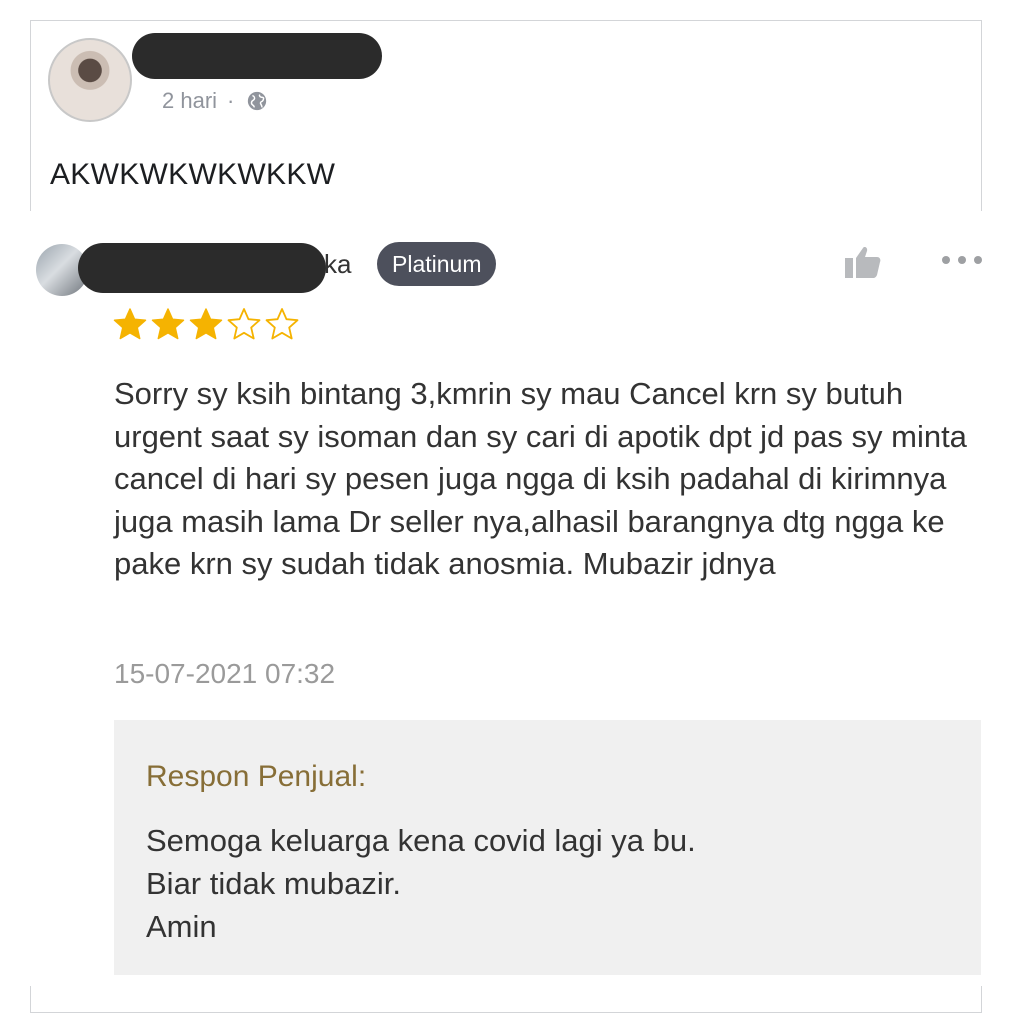 Image resolution: width=1011 pixels, height=1024 pixels. What do you see at coordinates (962, 260) in the screenshot?
I see `more-dots-icon` at bounding box center [962, 260].